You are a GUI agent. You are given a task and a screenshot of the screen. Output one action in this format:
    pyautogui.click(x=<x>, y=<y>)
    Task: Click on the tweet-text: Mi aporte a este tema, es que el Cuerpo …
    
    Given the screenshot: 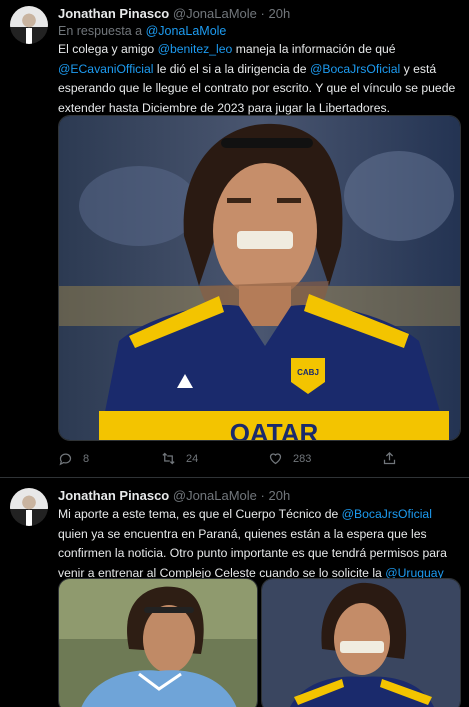 What is the action you would take?
    pyautogui.click(x=259, y=544)
    